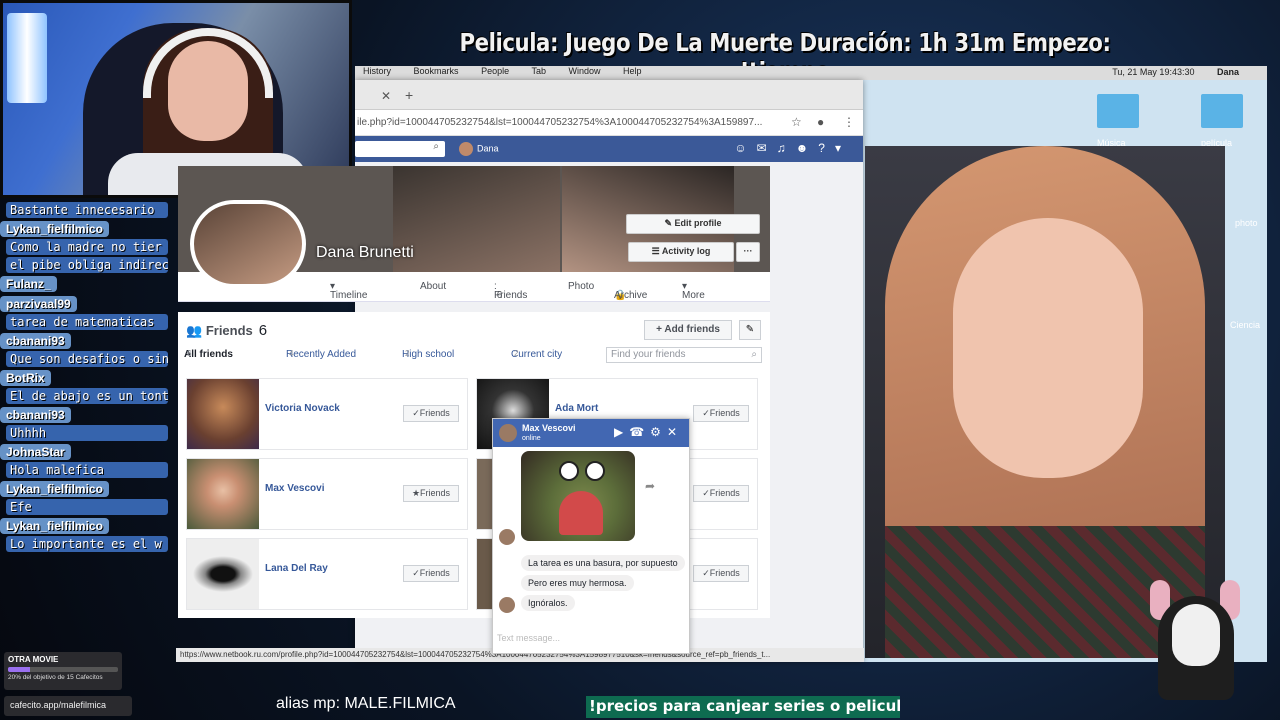 Image resolution: width=1280 pixels, height=720 pixels. What do you see at coordinates (294, 488) in the screenshot?
I see `friend-name: Max Vescovi` at bounding box center [294, 488].